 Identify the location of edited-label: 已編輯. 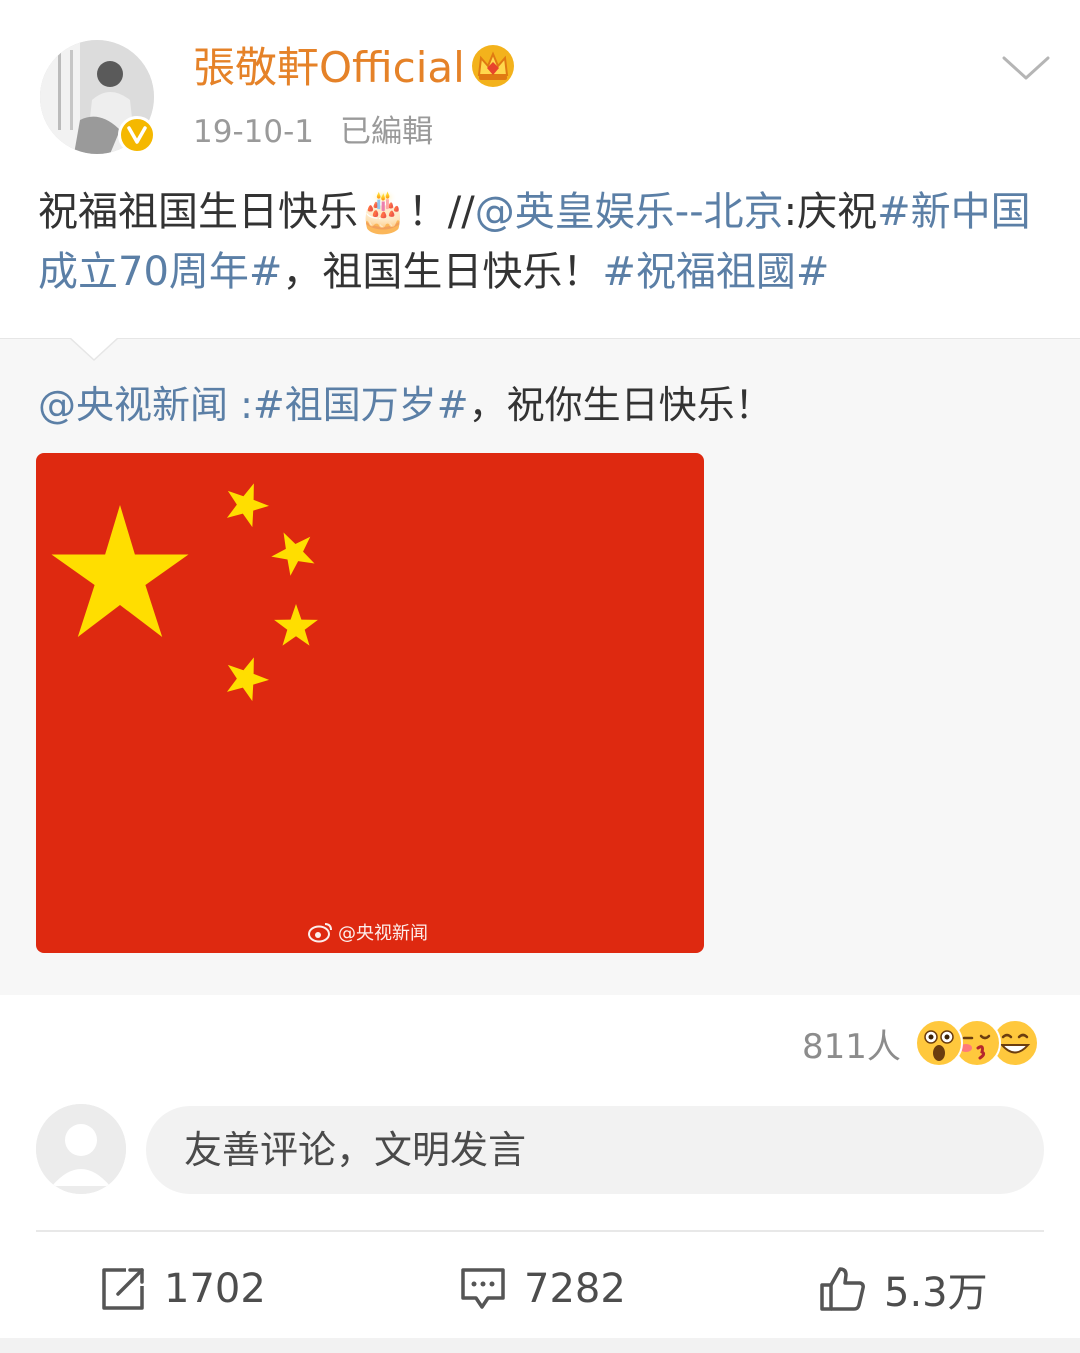
(386, 132).